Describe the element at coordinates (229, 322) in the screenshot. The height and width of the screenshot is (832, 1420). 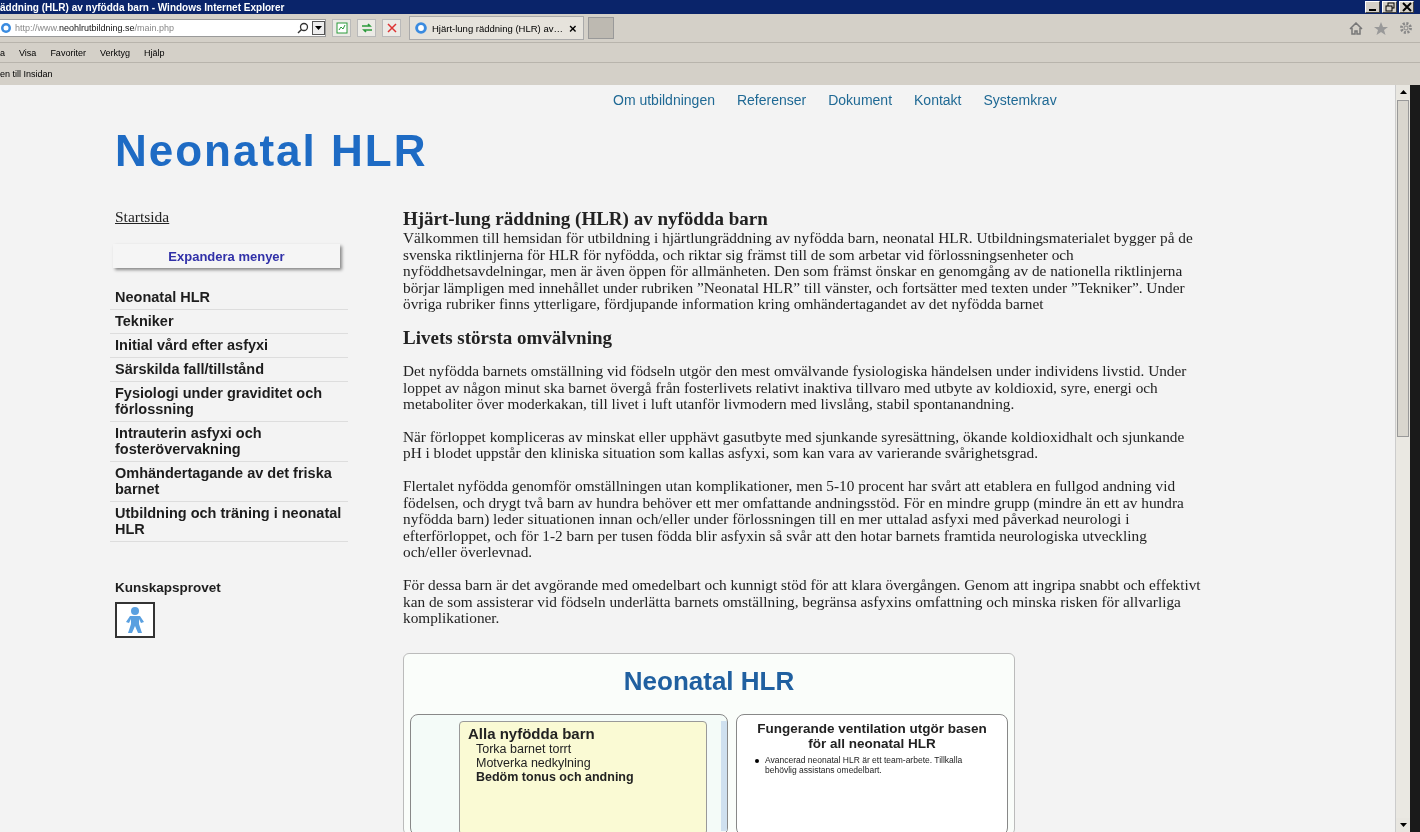
I see `sidebar-menu-item: Tekniker` at that location.